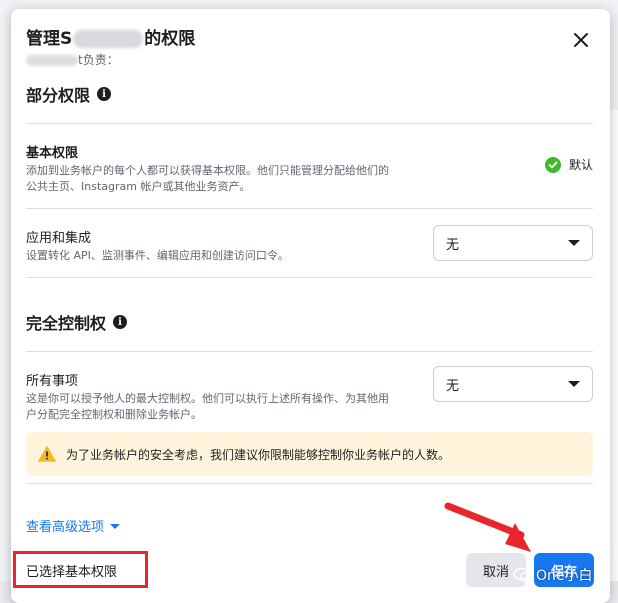 The height and width of the screenshot is (603, 618). Describe the element at coordinates (138, 186) in the screenshot. I see `desc-line: 公共主页、Instagram 帐户或其他业务资产。` at that location.